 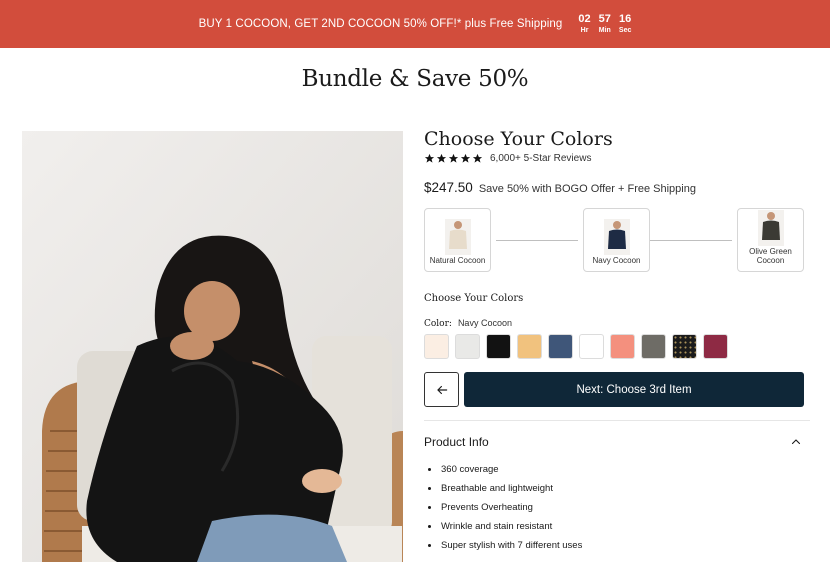 I want to click on swatch-light-gray, so click(x=467, y=346).